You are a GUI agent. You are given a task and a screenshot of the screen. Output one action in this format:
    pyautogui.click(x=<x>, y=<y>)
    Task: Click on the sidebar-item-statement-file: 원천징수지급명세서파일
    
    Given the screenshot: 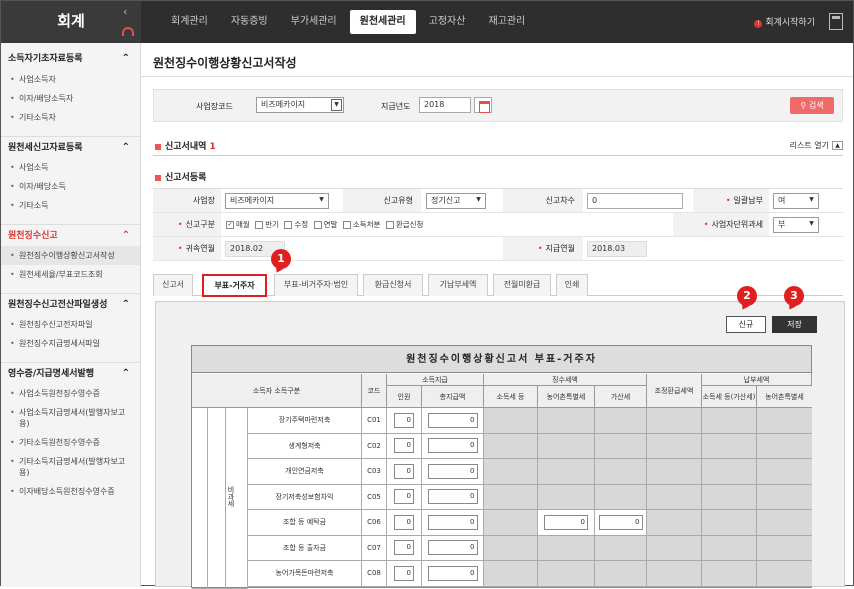 What is the action you would take?
    pyautogui.click(x=70, y=343)
    